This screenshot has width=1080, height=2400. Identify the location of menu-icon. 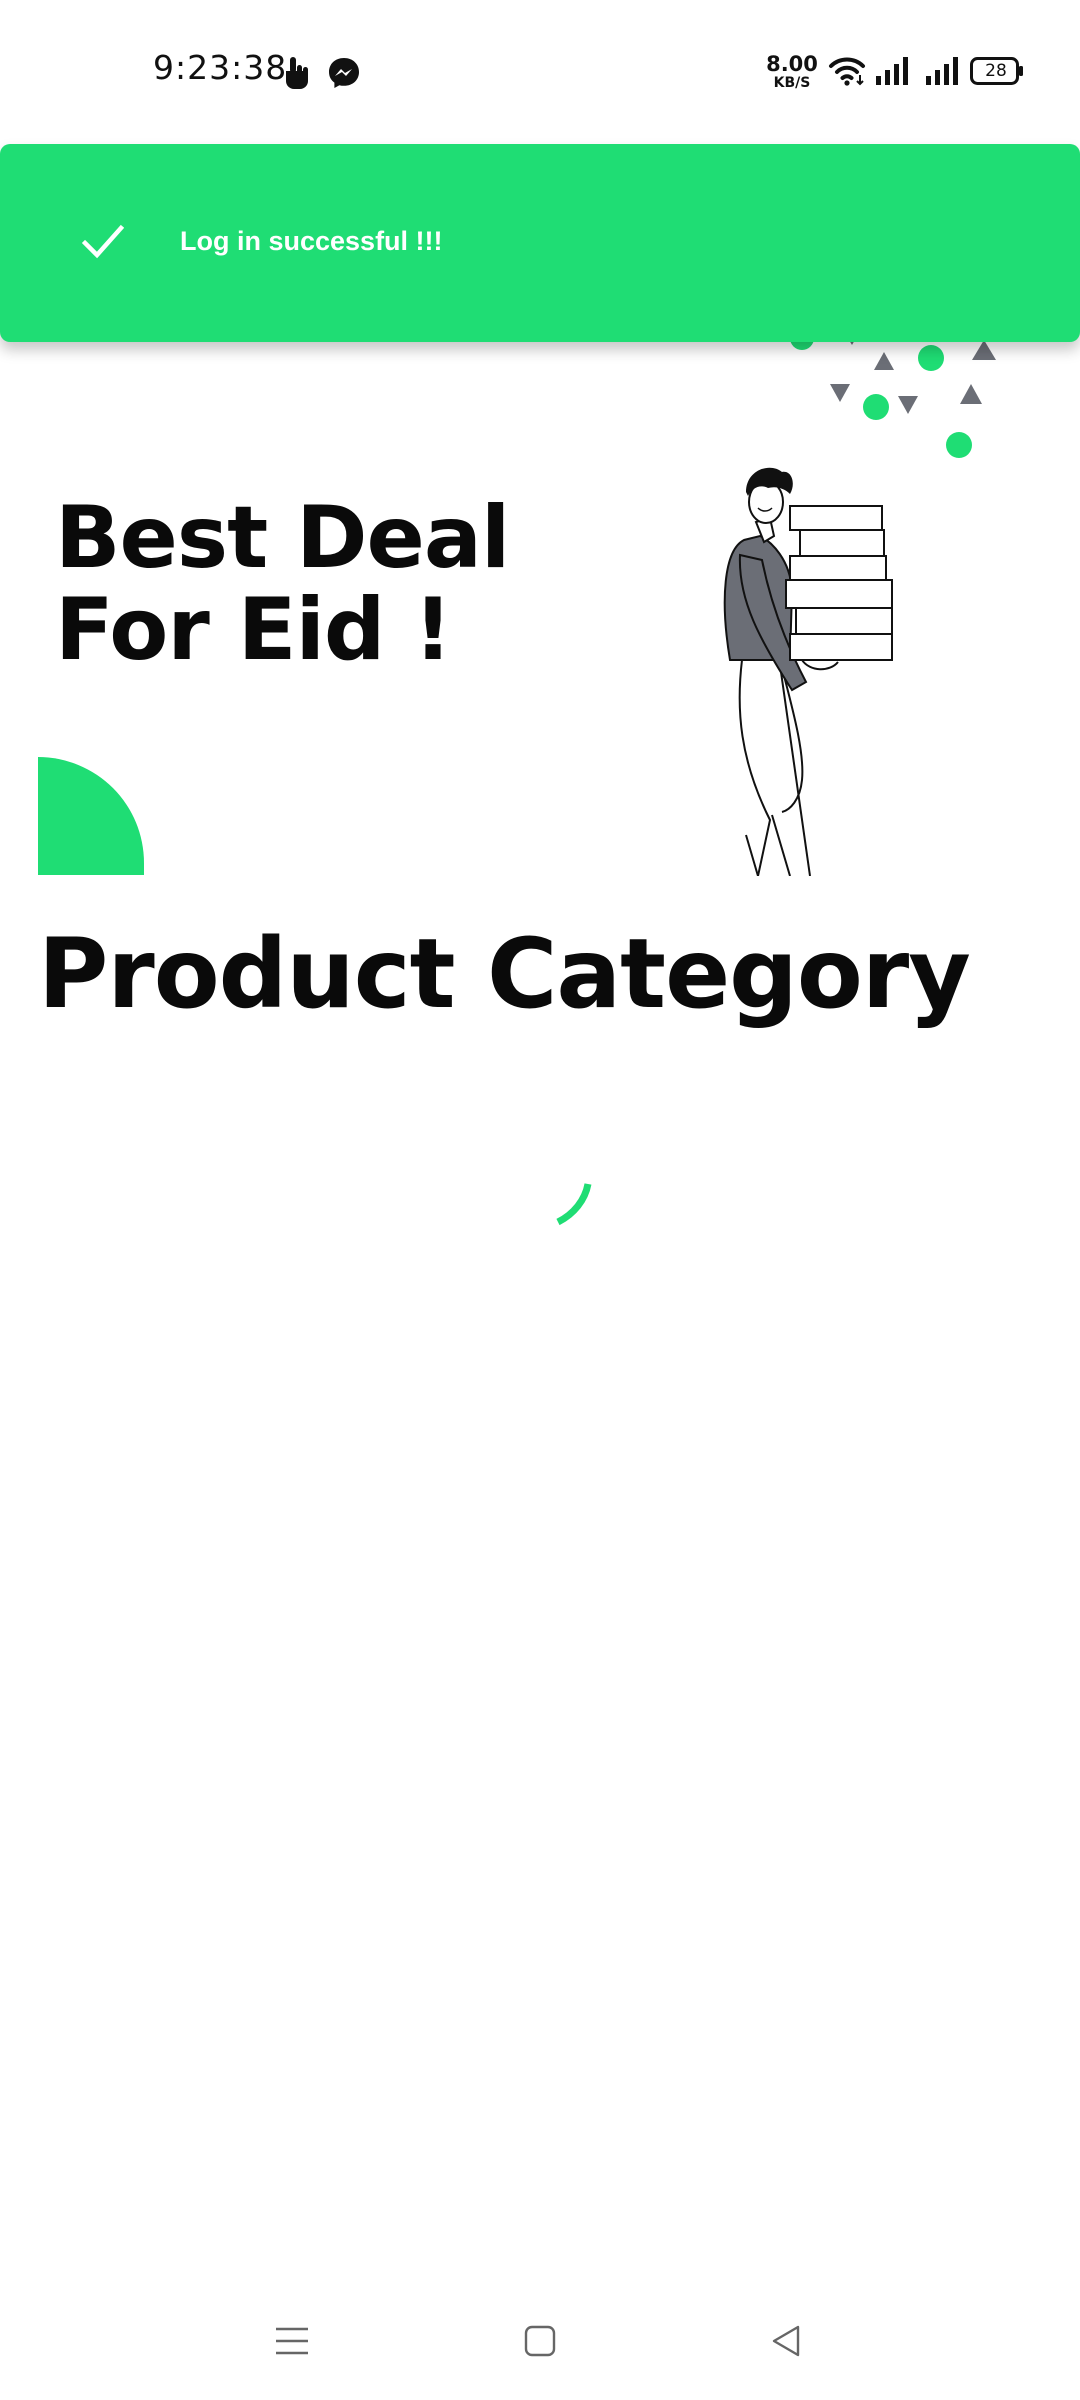
(292, 2341).